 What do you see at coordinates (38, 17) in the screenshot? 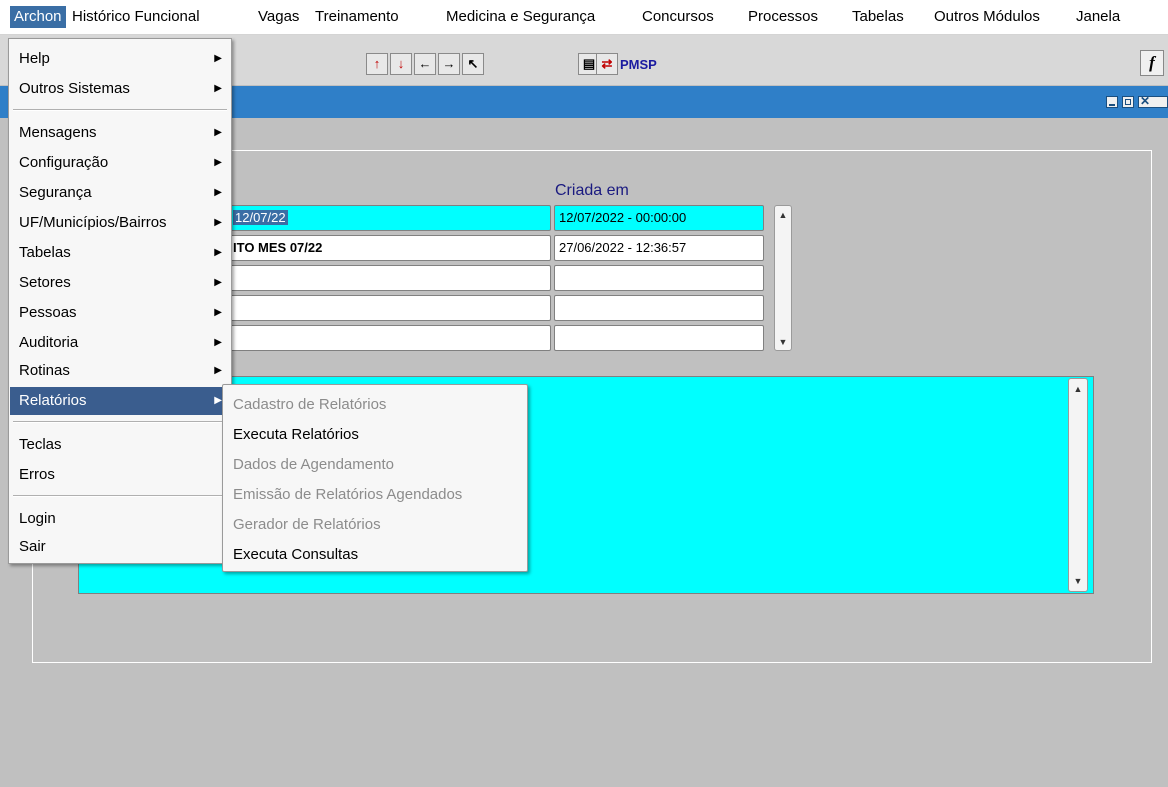
I see `menu-archon: Archon` at bounding box center [38, 17].